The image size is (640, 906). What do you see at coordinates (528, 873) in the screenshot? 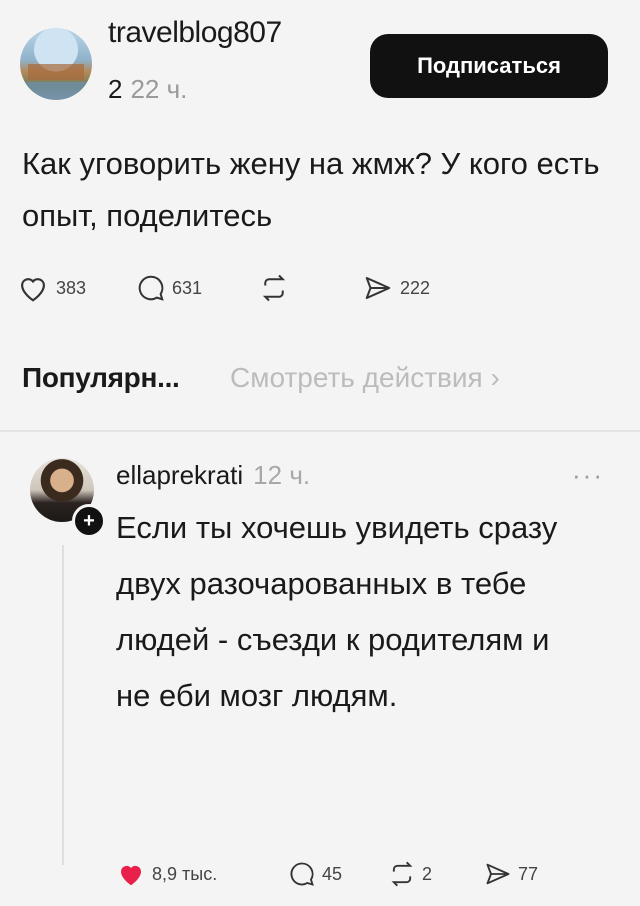
I see `comment-share-count: 77` at bounding box center [528, 873].